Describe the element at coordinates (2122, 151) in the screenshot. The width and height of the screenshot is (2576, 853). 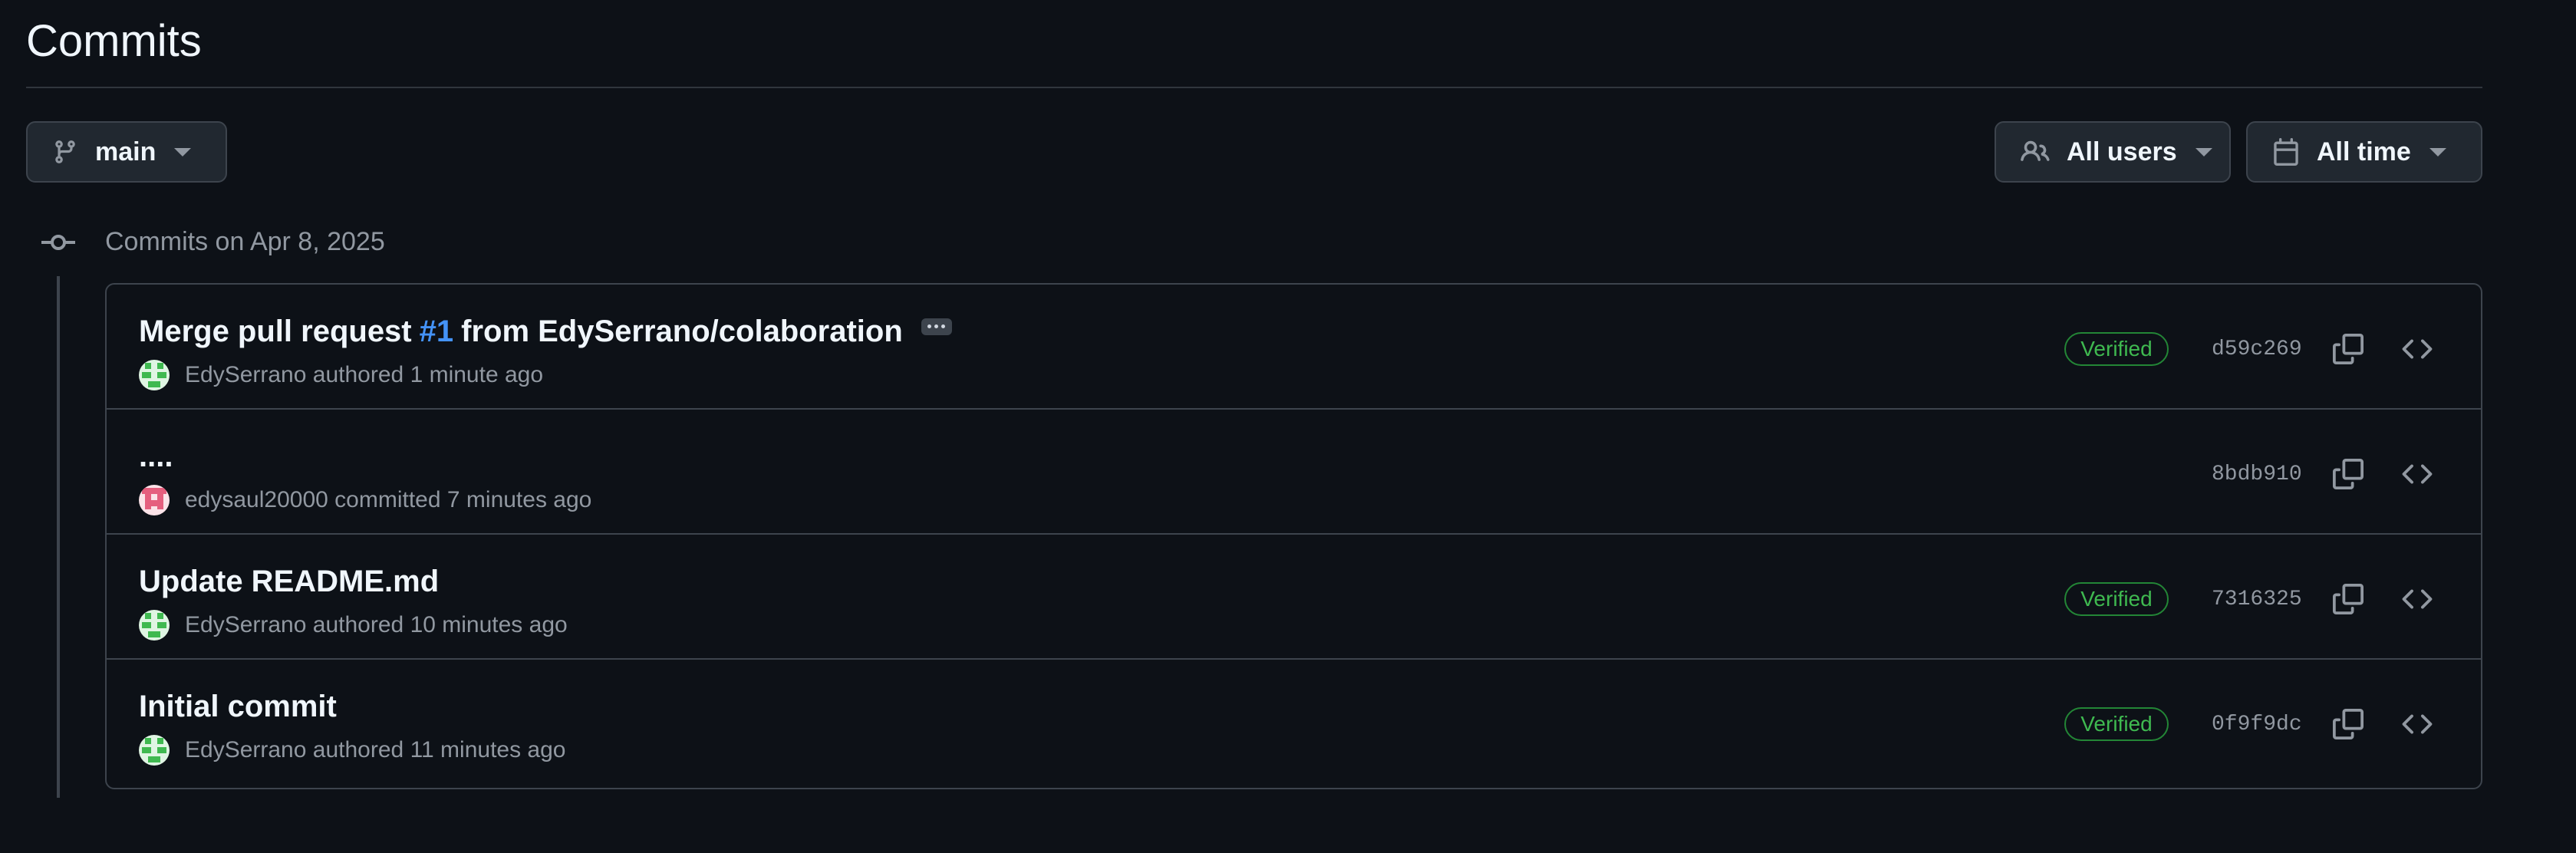
I see `users-filter-label: All users` at that location.